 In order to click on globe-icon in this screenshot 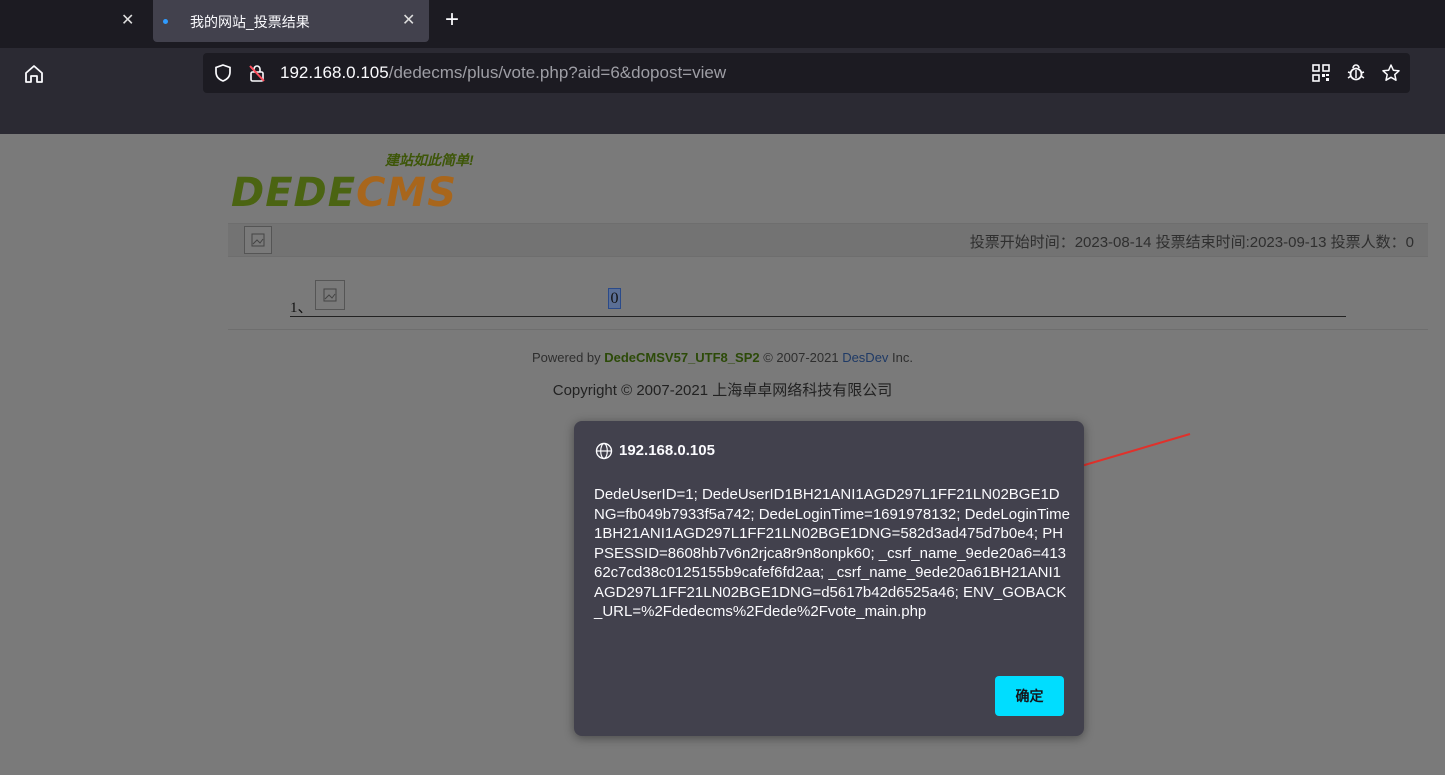, I will do `click(604, 451)`.